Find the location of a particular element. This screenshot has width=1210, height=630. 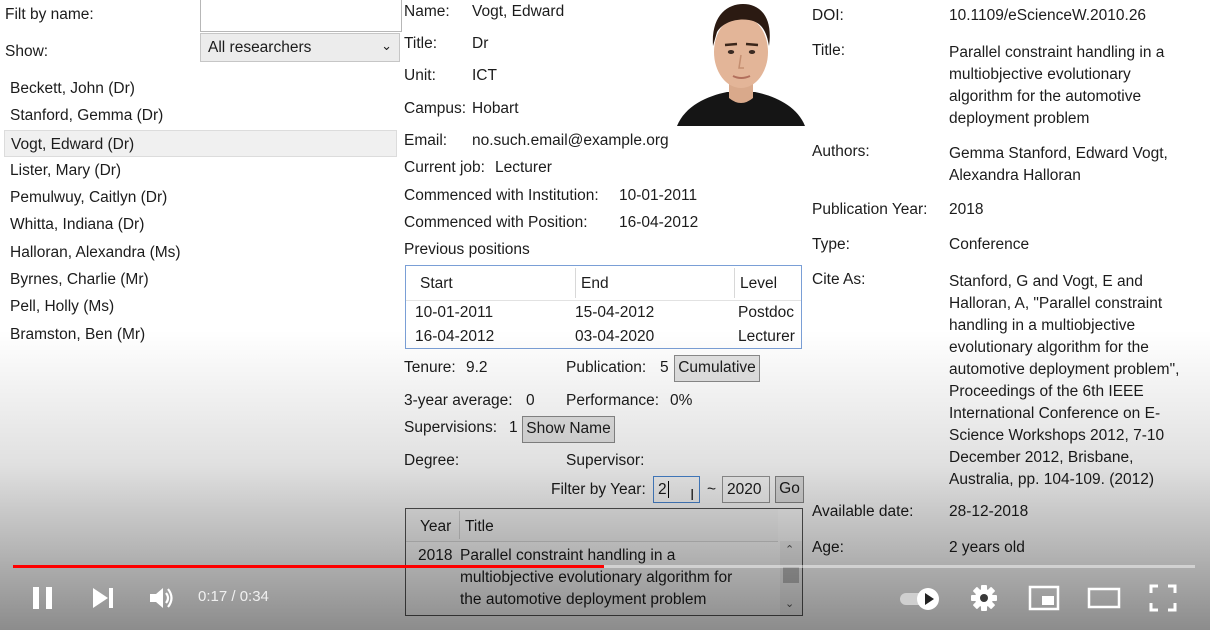

supervisor-label: Supervisor: is located at coordinates (605, 460).